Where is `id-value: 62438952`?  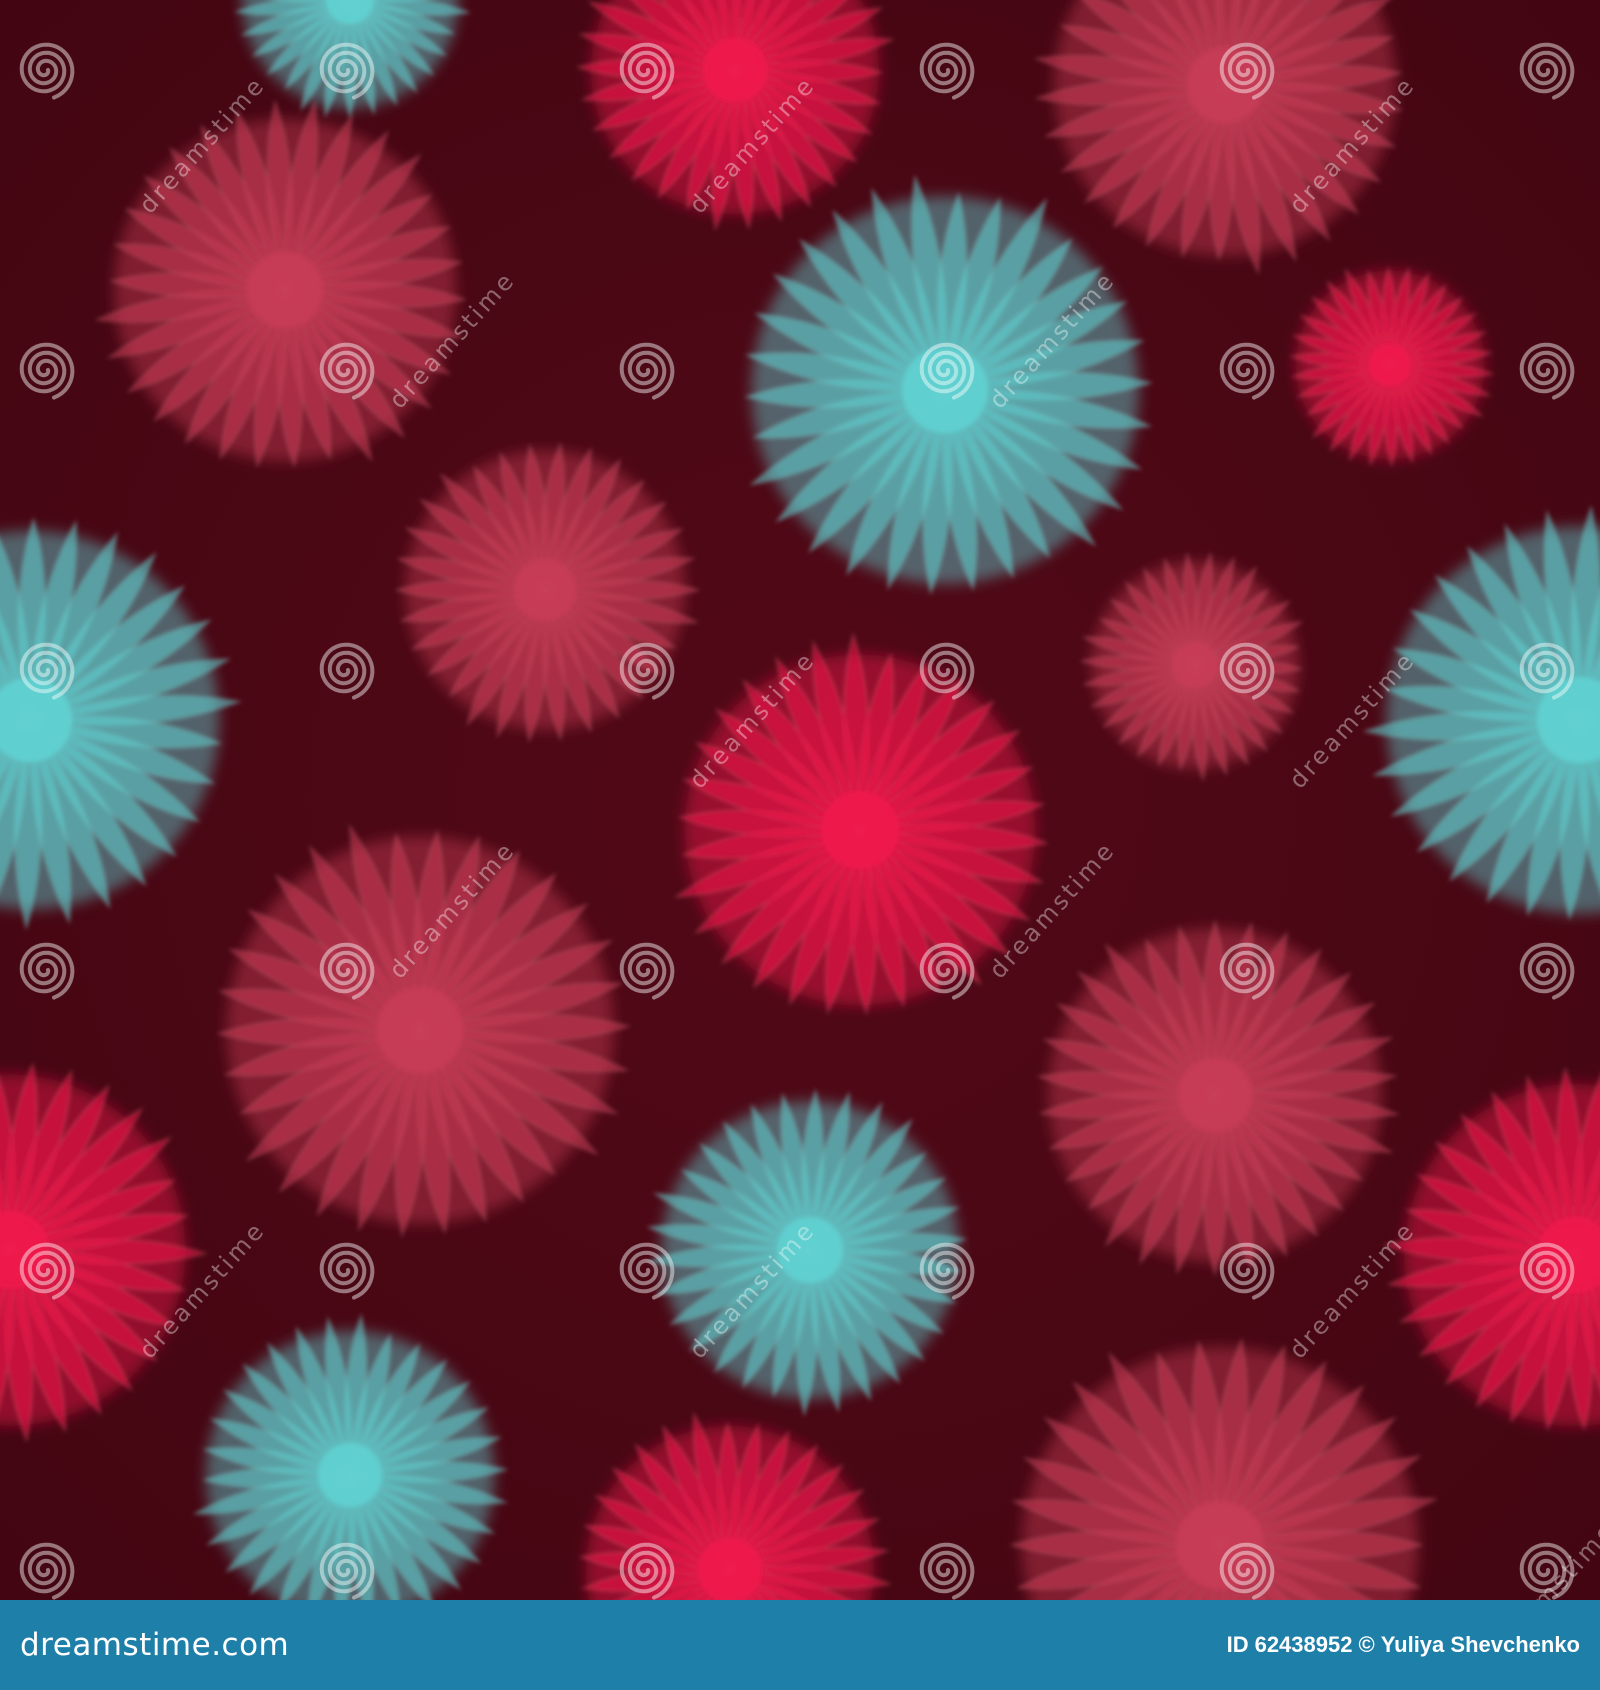
id-value: 62438952 is located at coordinates (1303, 1644).